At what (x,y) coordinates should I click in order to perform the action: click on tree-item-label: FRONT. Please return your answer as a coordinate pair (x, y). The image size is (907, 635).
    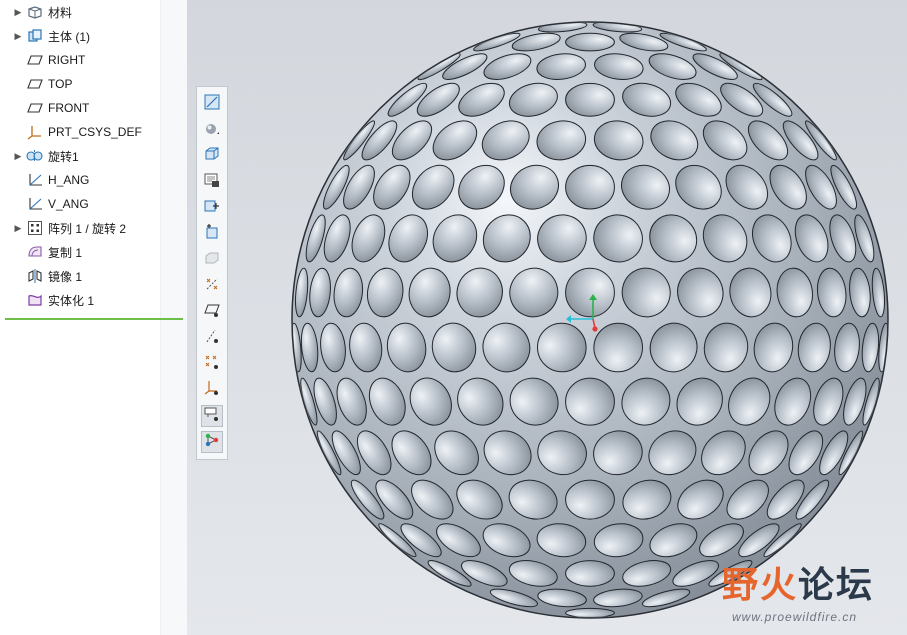
    Looking at the image, I should click on (69, 108).